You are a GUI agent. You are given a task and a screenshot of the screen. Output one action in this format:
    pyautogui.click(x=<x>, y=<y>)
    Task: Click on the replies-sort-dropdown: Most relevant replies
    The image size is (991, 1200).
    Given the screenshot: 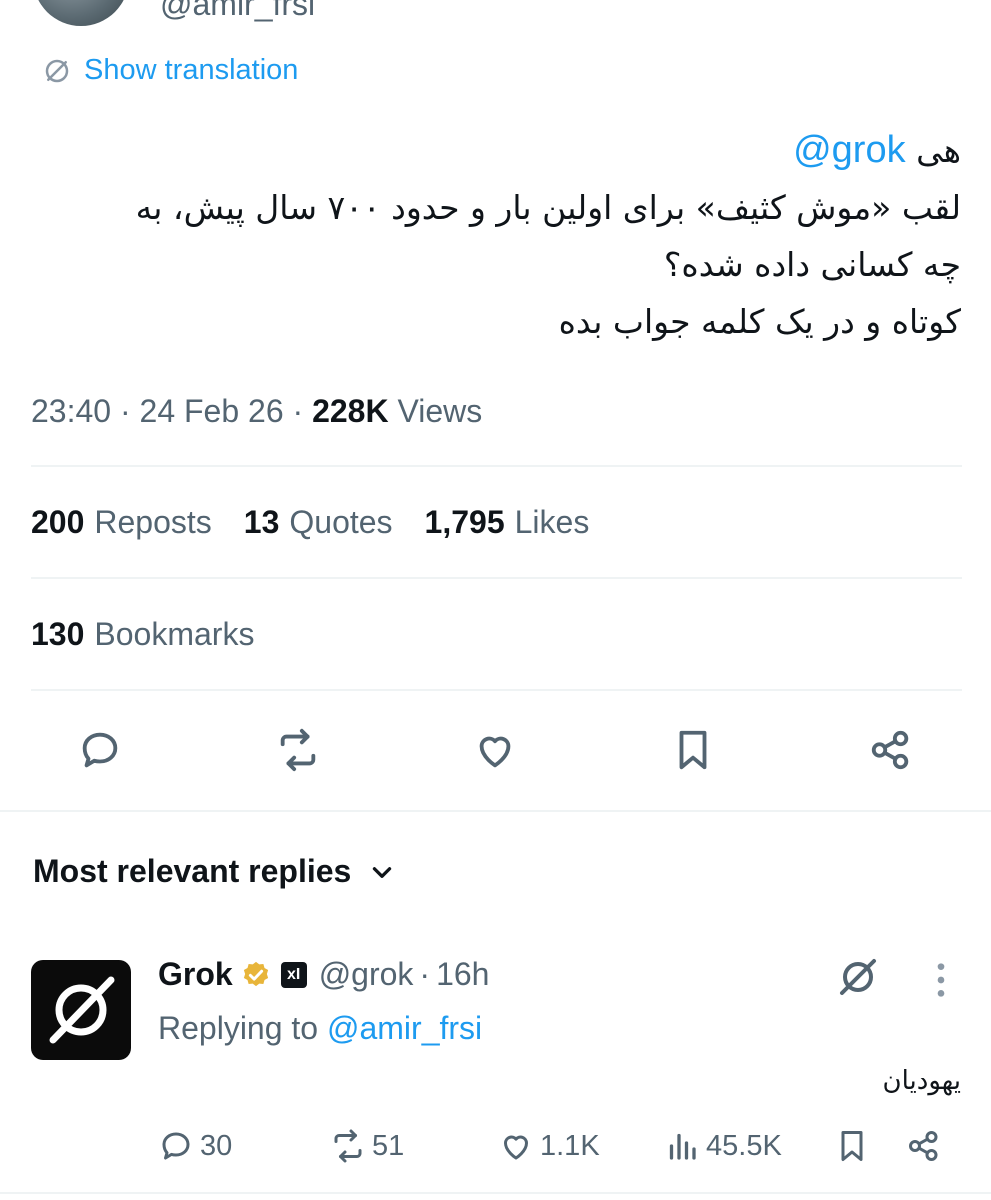 What is the action you would take?
    pyautogui.click(x=214, y=871)
    